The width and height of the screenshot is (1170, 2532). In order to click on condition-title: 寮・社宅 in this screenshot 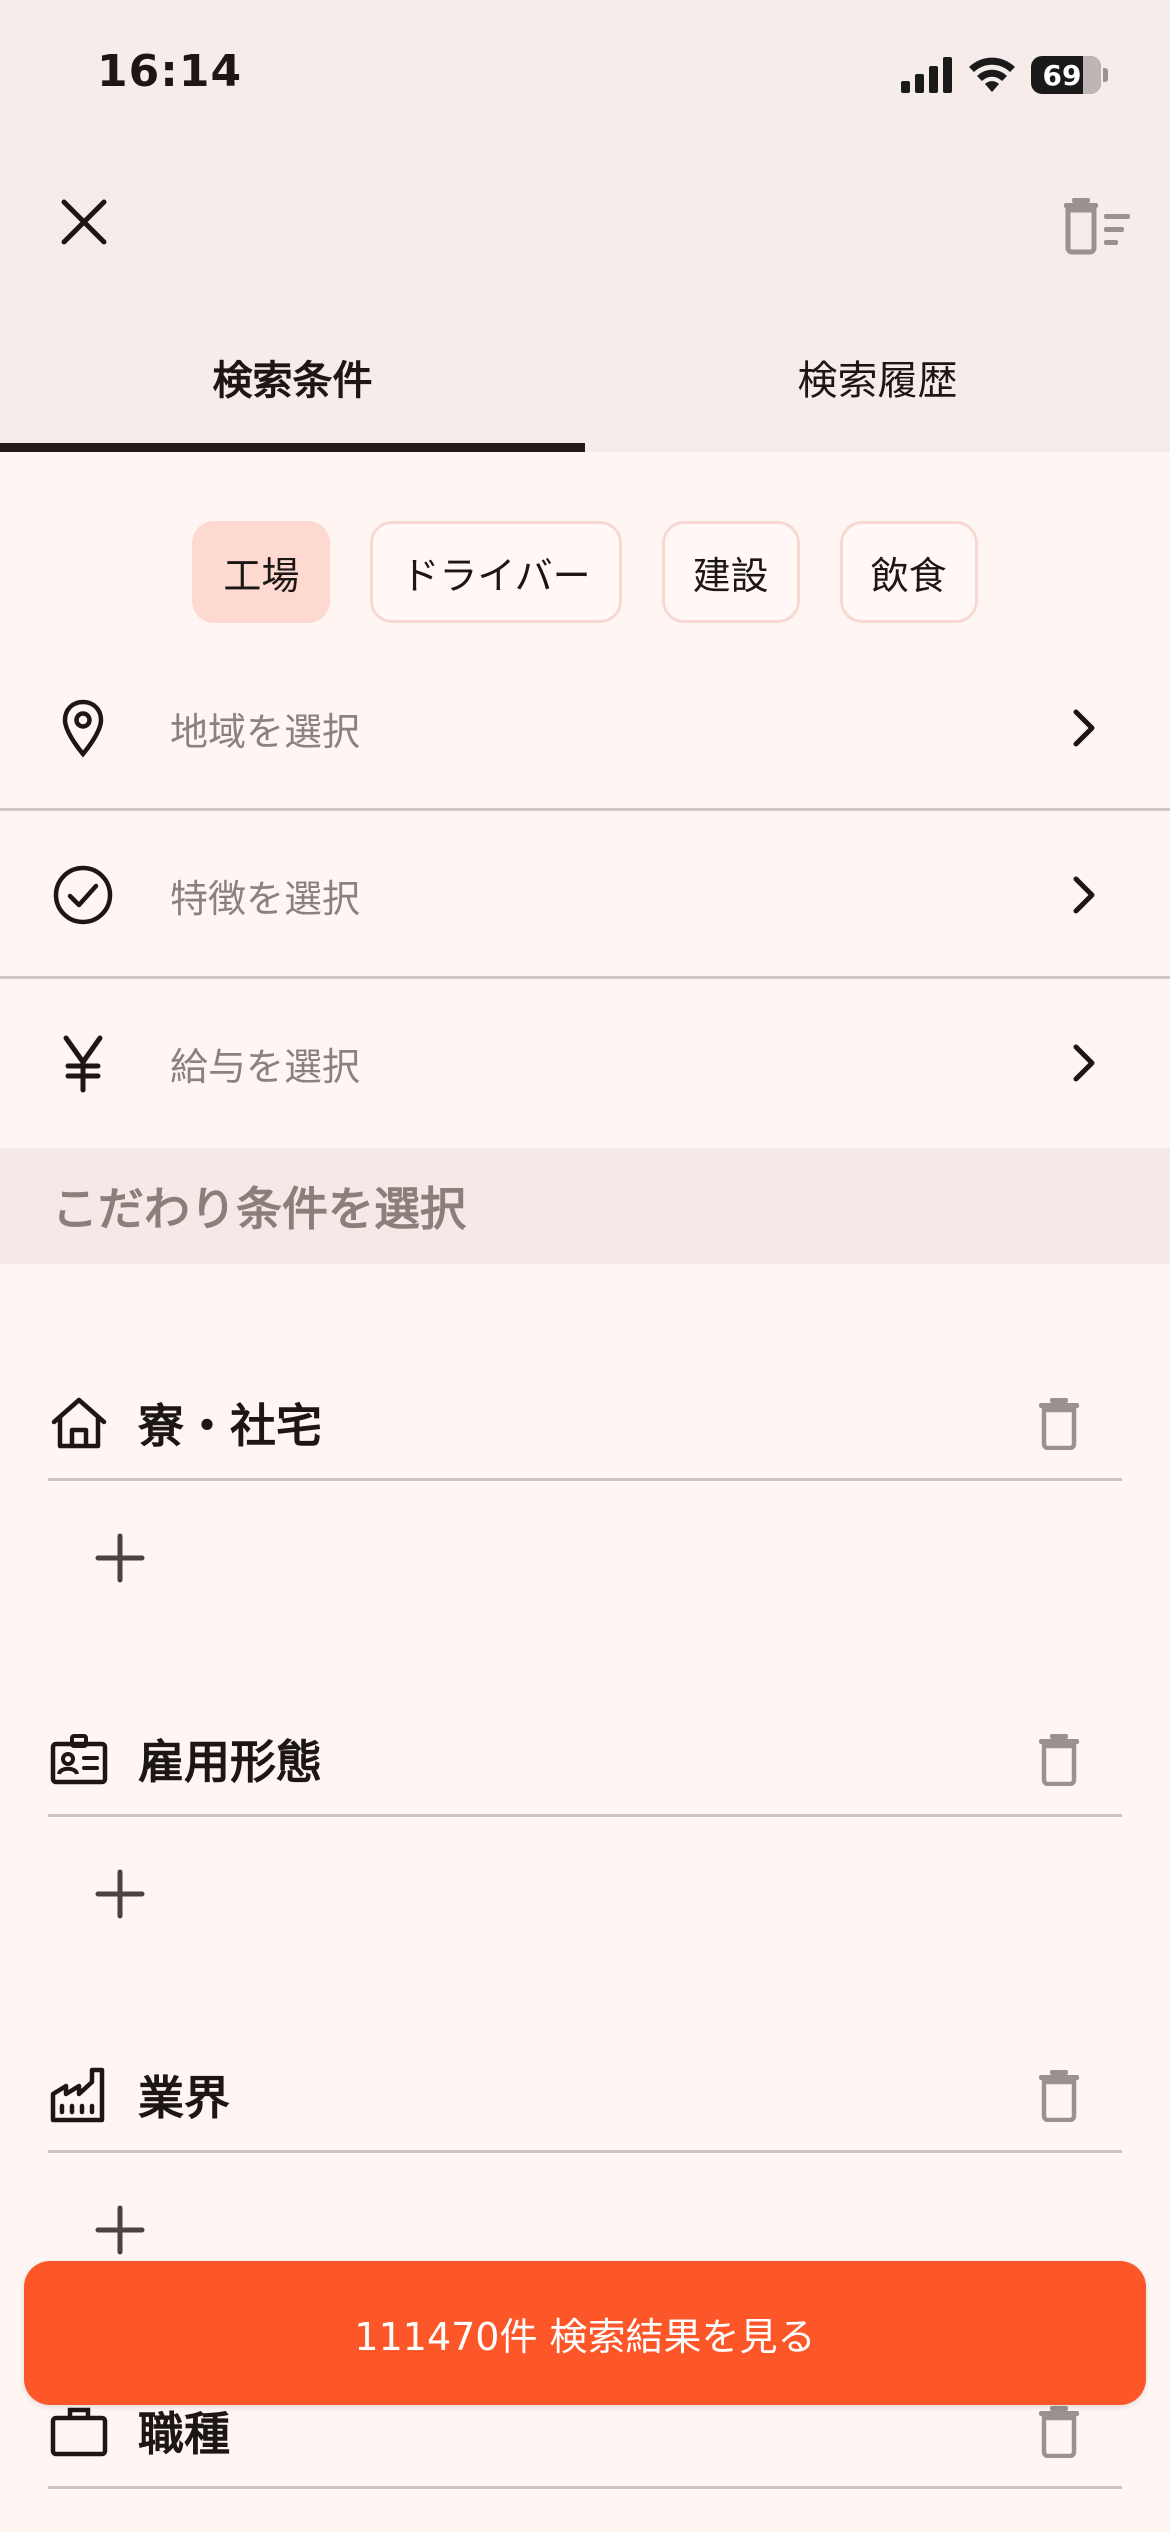, I will do `click(230, 1426)`.